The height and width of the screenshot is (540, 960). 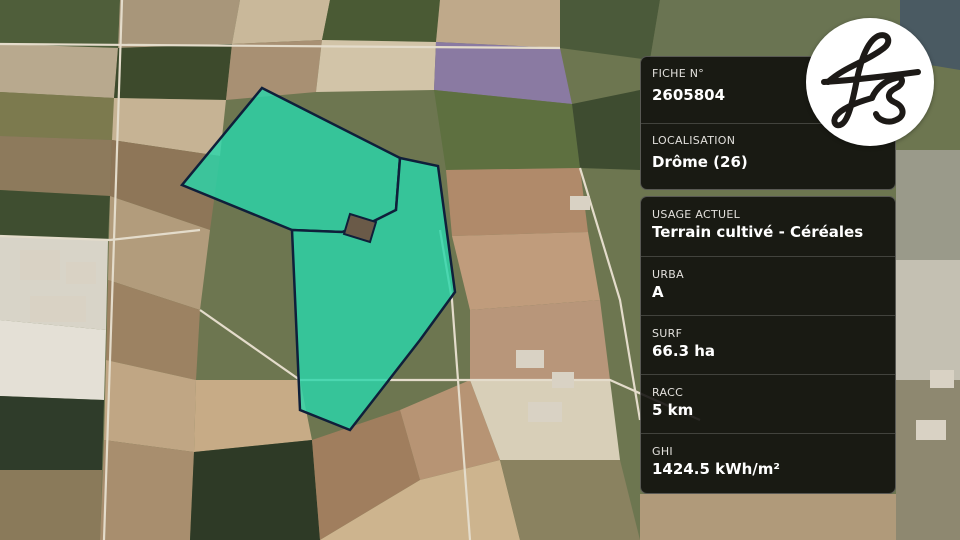 I want to click on ghi-value: 1424.5 kWh/m², so click(x=716, y=469).